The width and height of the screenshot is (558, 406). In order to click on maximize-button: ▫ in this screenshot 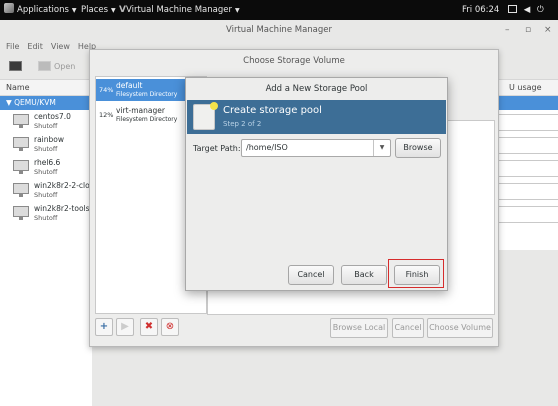, I will do `click(528, 30)`.